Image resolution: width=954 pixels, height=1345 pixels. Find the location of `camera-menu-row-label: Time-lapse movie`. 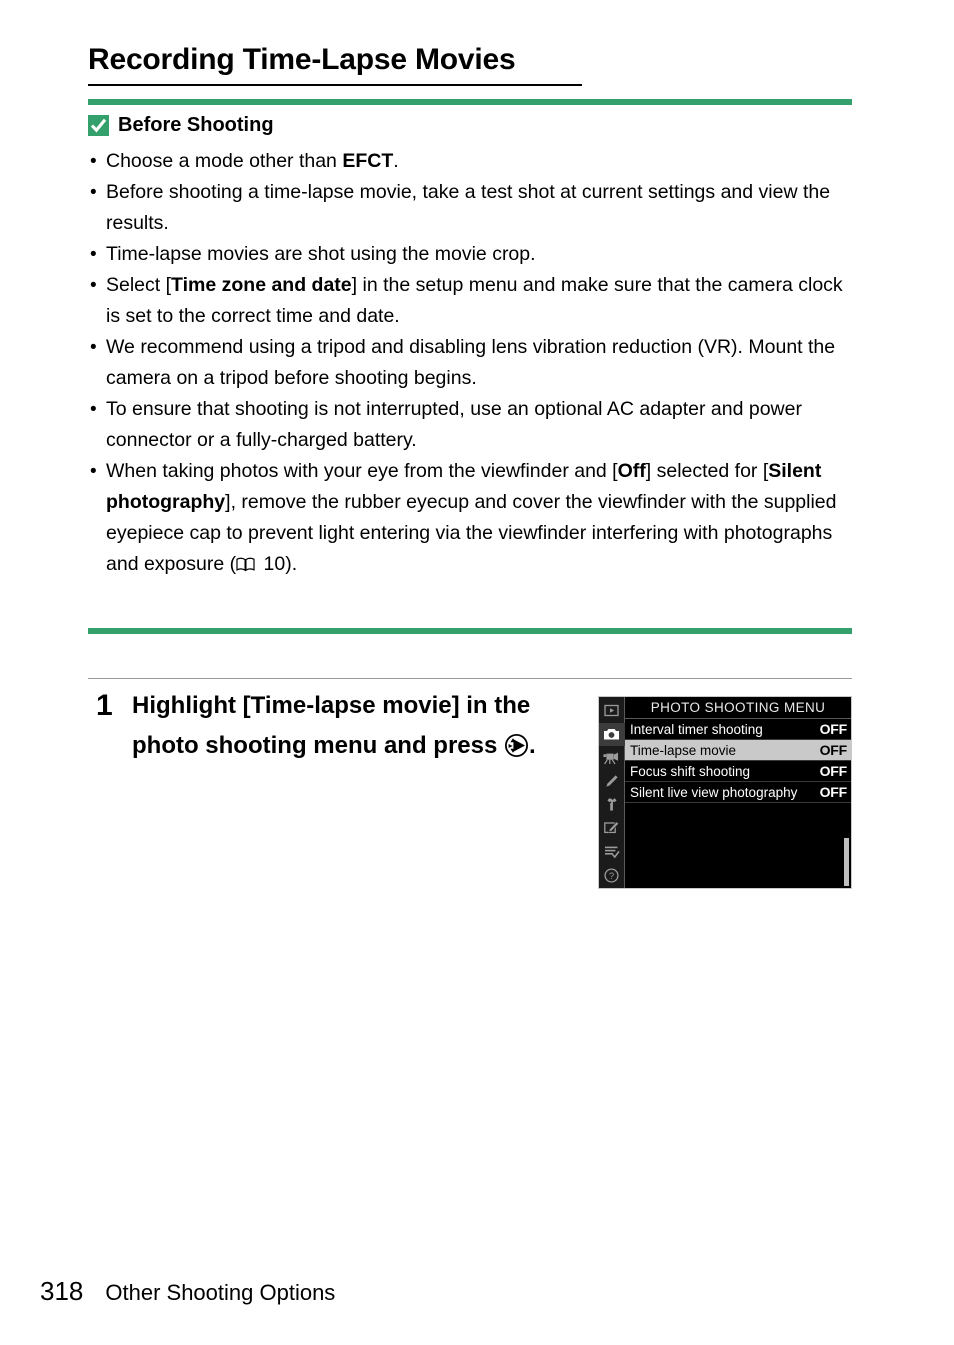

camera-menu-row-label: Time-lapse movie is located at coordinates (683, 750).